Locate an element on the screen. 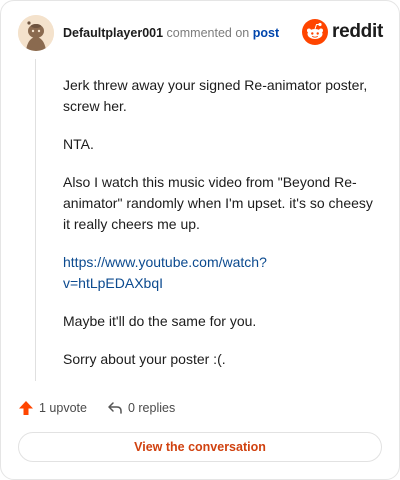  avatar is located at coordinates (36, 33).